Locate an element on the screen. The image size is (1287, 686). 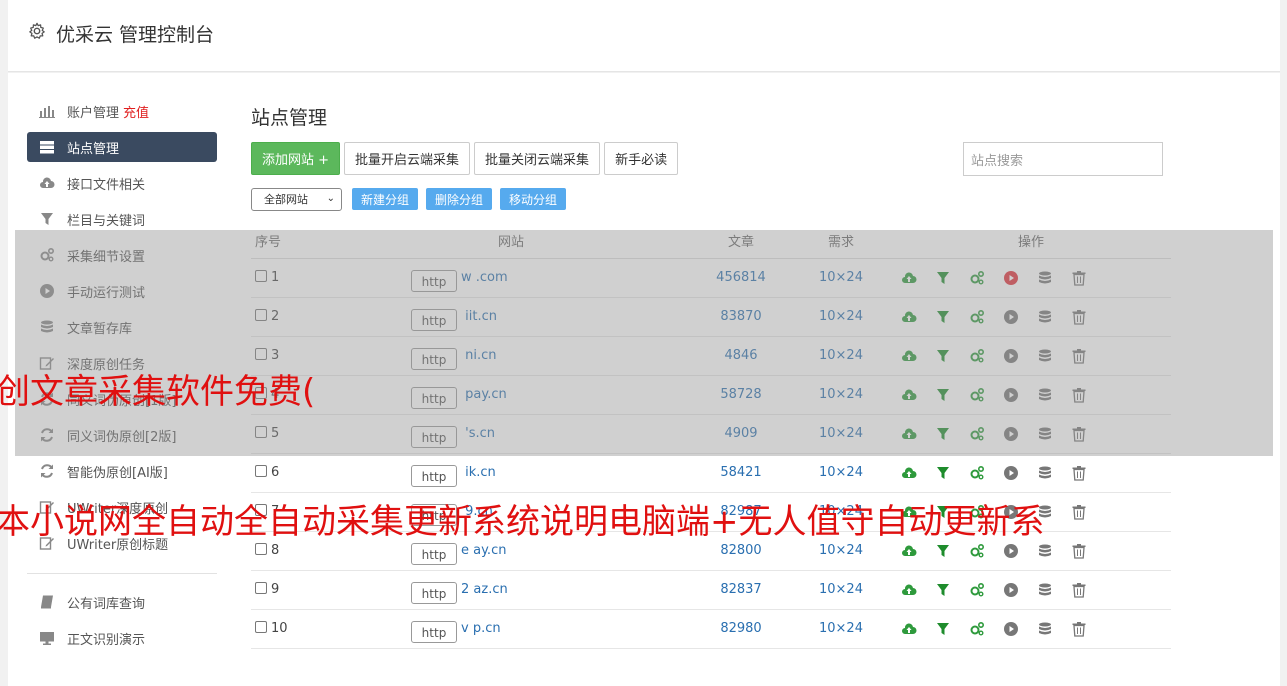
group-select-value: 全部网站 is located at coordinates (286, 199).